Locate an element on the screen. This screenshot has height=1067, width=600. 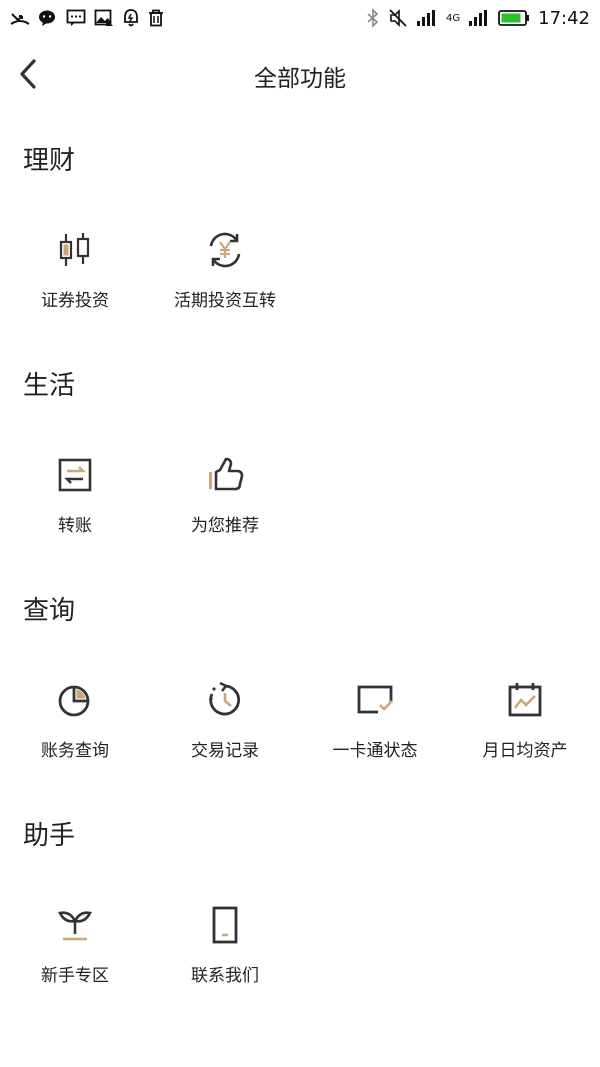
status-system: 4G 17:42 is located at coordinates (478, 18).